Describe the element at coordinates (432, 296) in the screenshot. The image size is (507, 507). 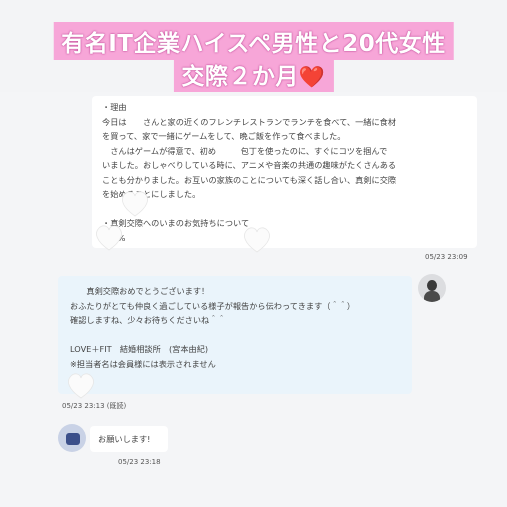
I see `avatar-body` at that location.